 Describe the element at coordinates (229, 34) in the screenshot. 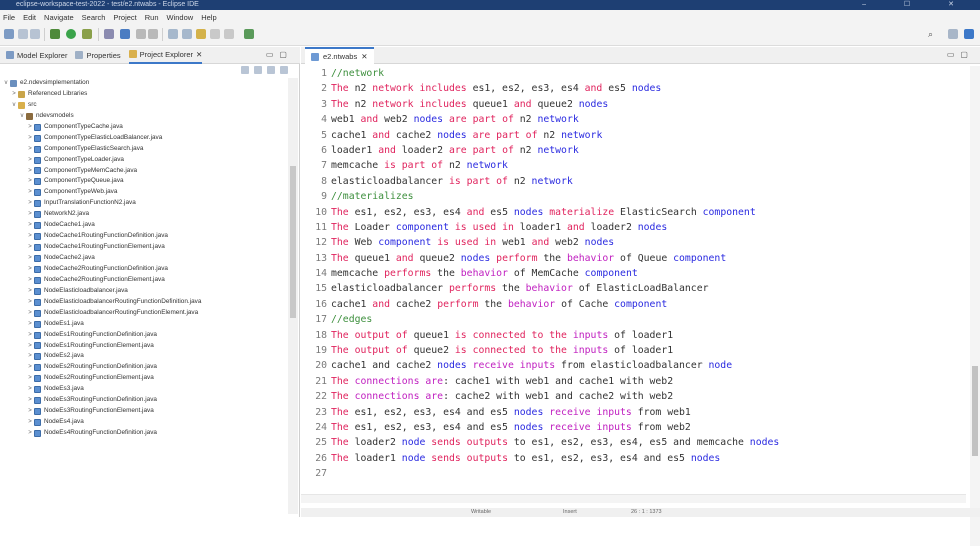

I see `forward-icon` at that location.